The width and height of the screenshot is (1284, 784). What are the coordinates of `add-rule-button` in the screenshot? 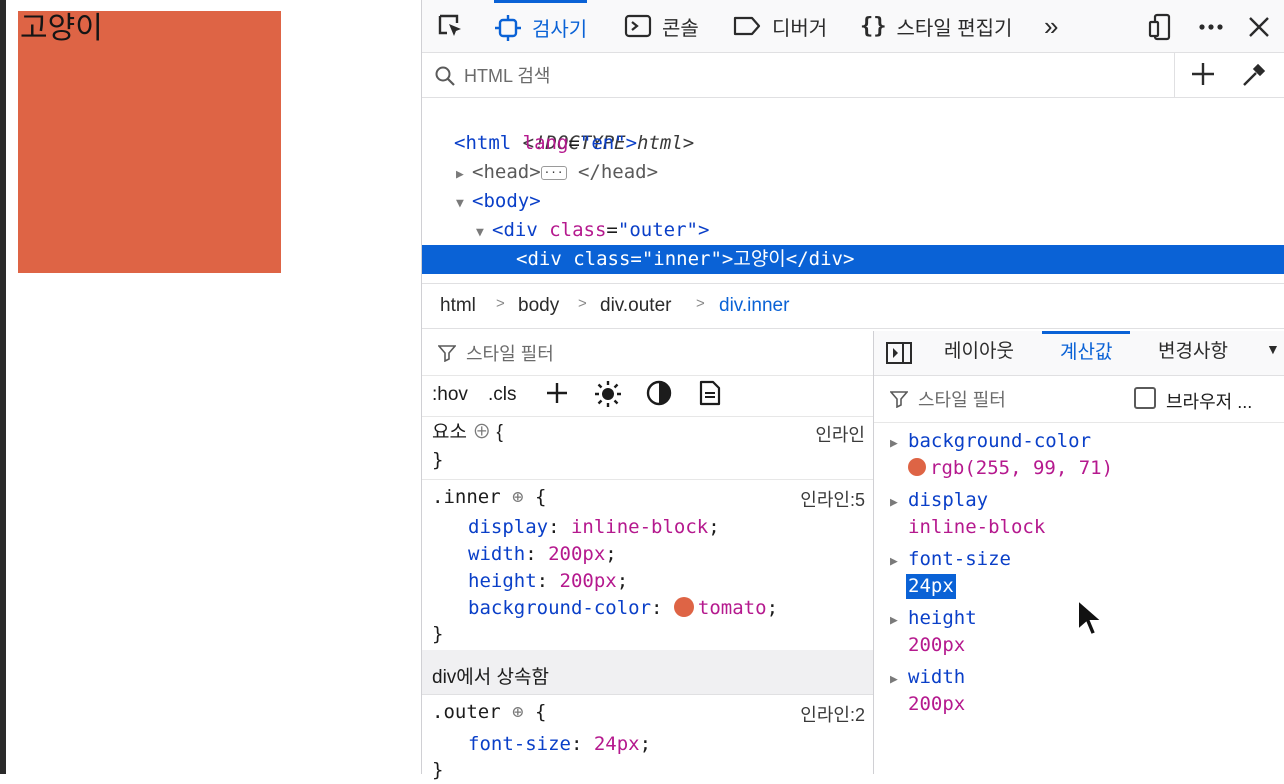 It's located at (557, 396).